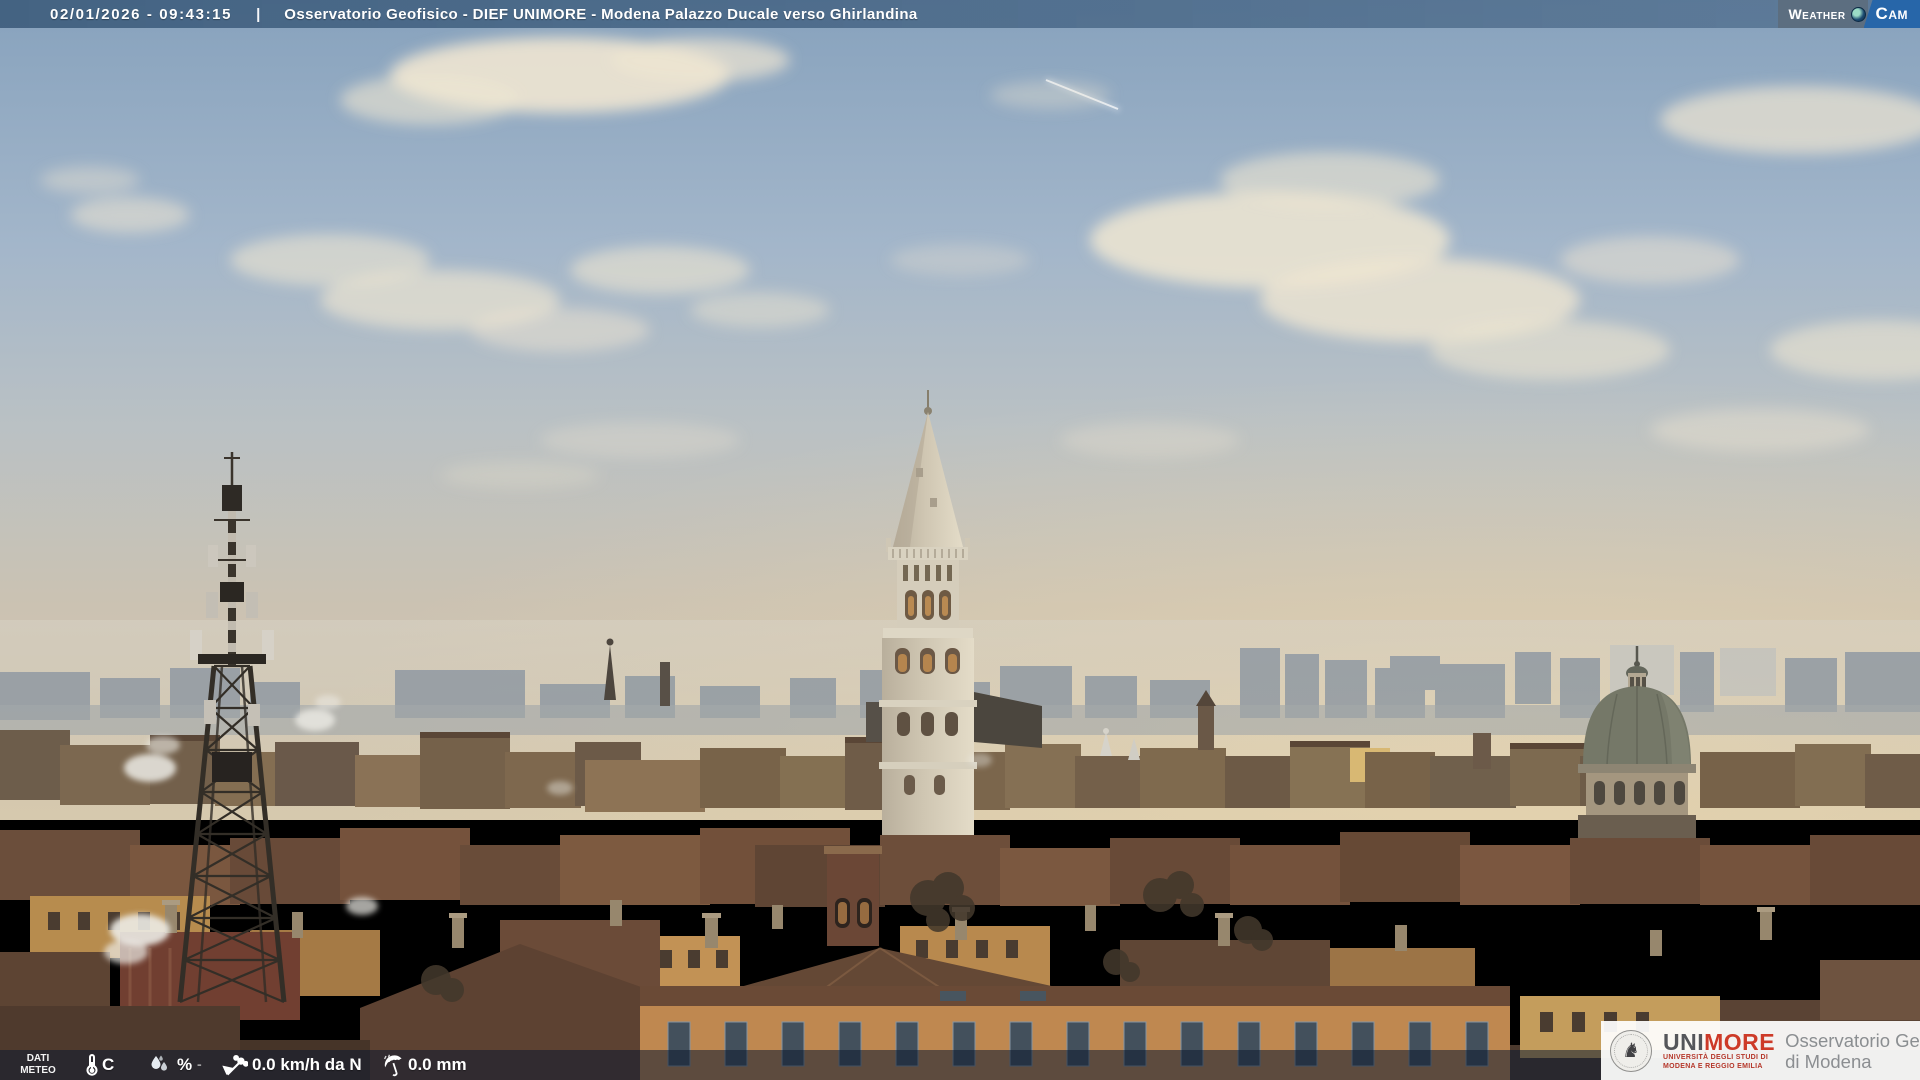  I want to click on weathercam-cam-label: Cam, so click(1891, 14).